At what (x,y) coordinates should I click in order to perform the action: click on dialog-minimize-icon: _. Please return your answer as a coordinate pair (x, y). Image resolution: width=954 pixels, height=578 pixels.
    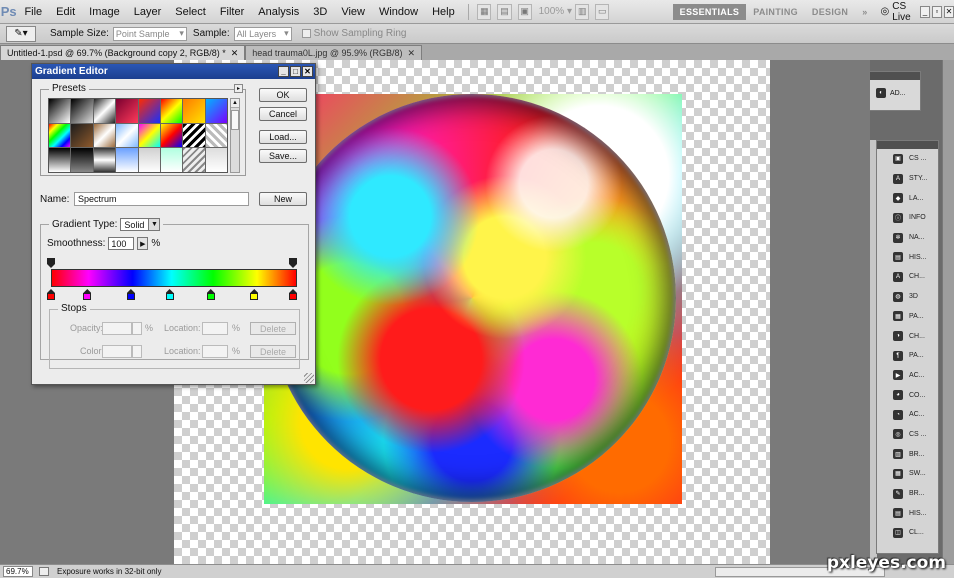
    Looking at the image, I should click on (283, 71).